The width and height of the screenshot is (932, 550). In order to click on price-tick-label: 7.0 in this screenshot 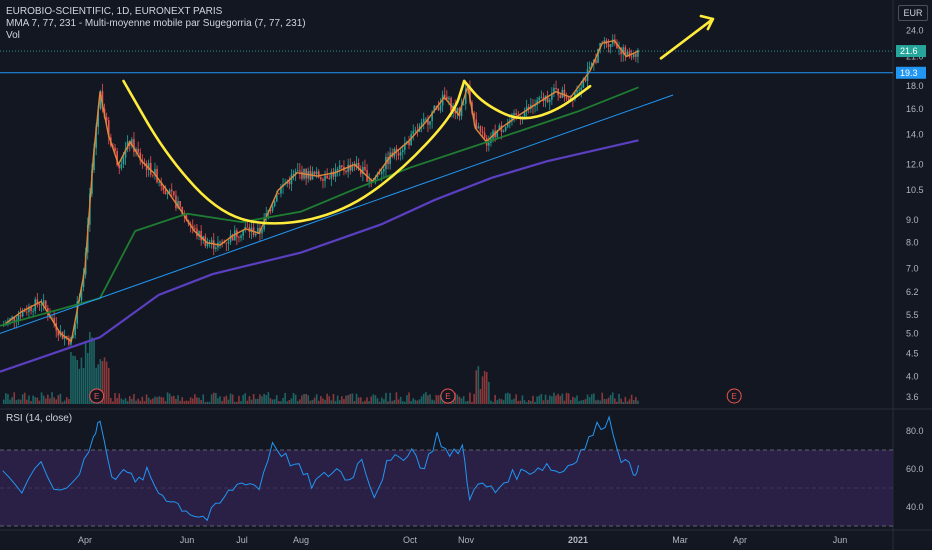, I will do `click(912, 268)`.